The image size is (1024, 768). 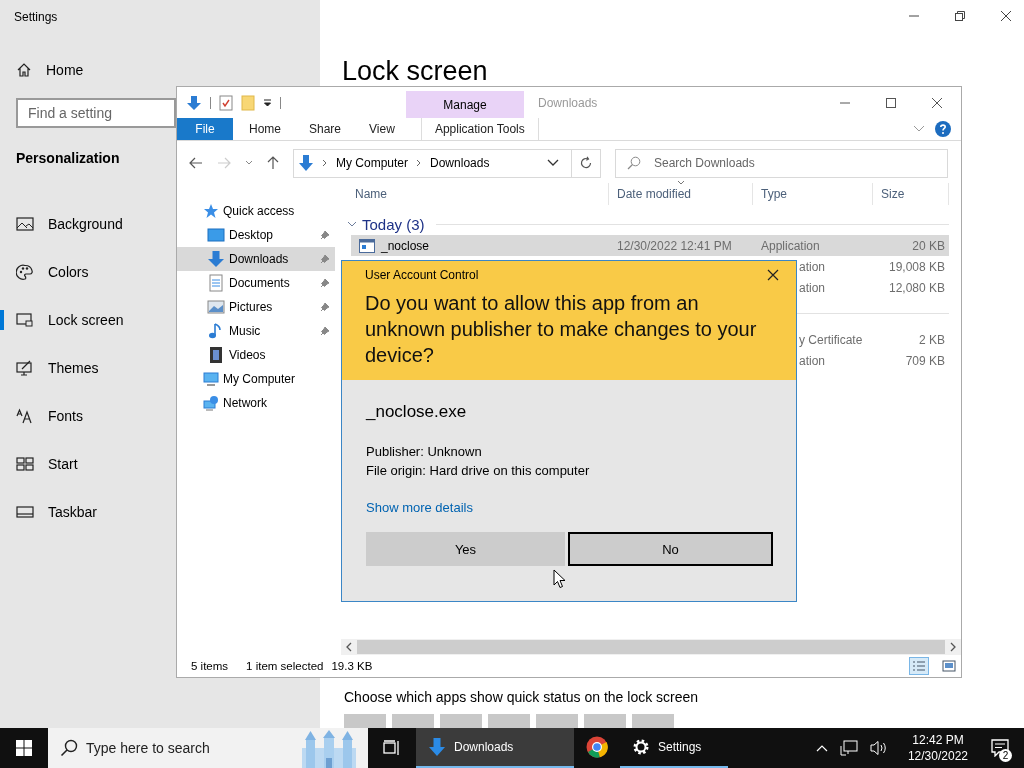 What do you see at coordinates (259, 355) in the screenshot?
I see `nav-item: Videos` at bounding box center [259, 355].